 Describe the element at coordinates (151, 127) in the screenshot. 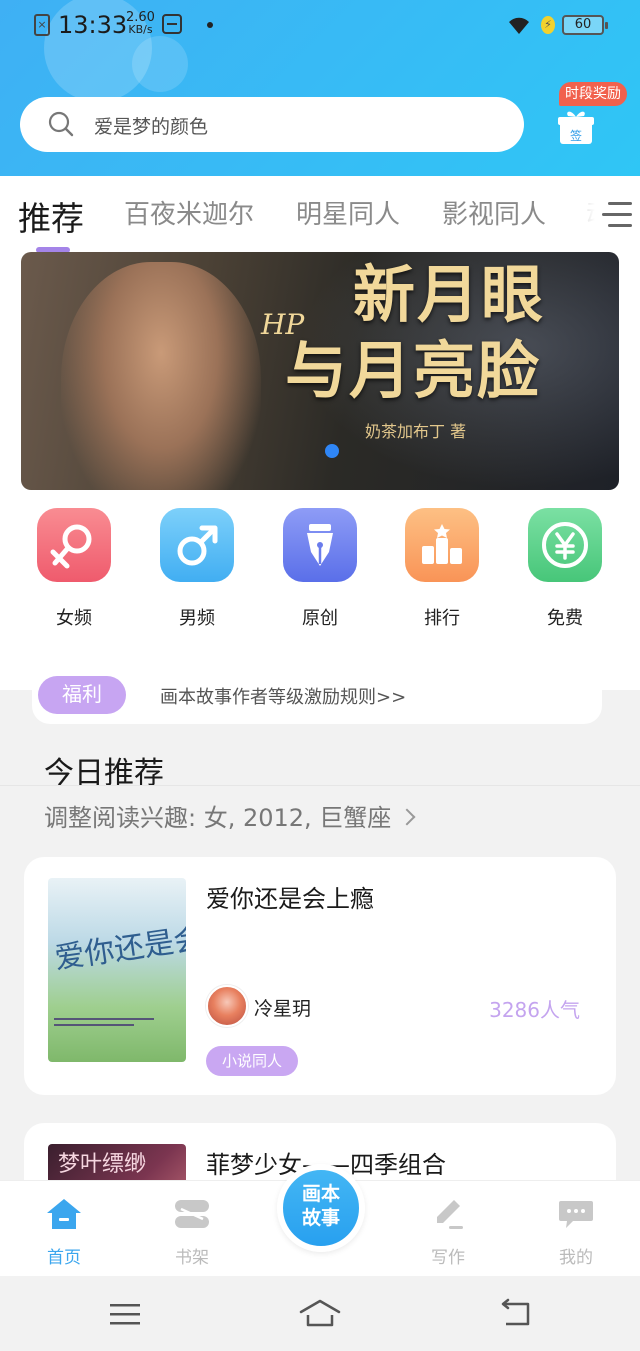

I see `search-placeholder: 爱是梦的颜色` at that location.